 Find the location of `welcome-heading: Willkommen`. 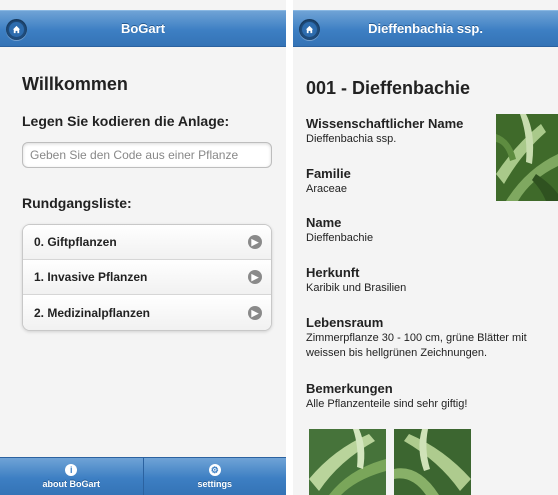

welcome-heading: Willkommen is located at coordinates (75, 84).